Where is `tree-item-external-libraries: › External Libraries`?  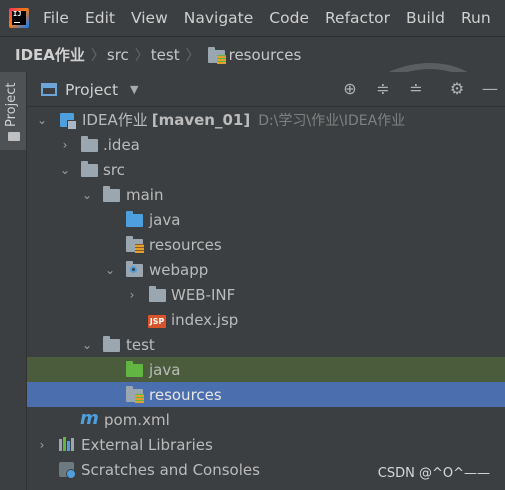 tree-item-external-libraries: › External Libraries is located at coordinates (266, 444).